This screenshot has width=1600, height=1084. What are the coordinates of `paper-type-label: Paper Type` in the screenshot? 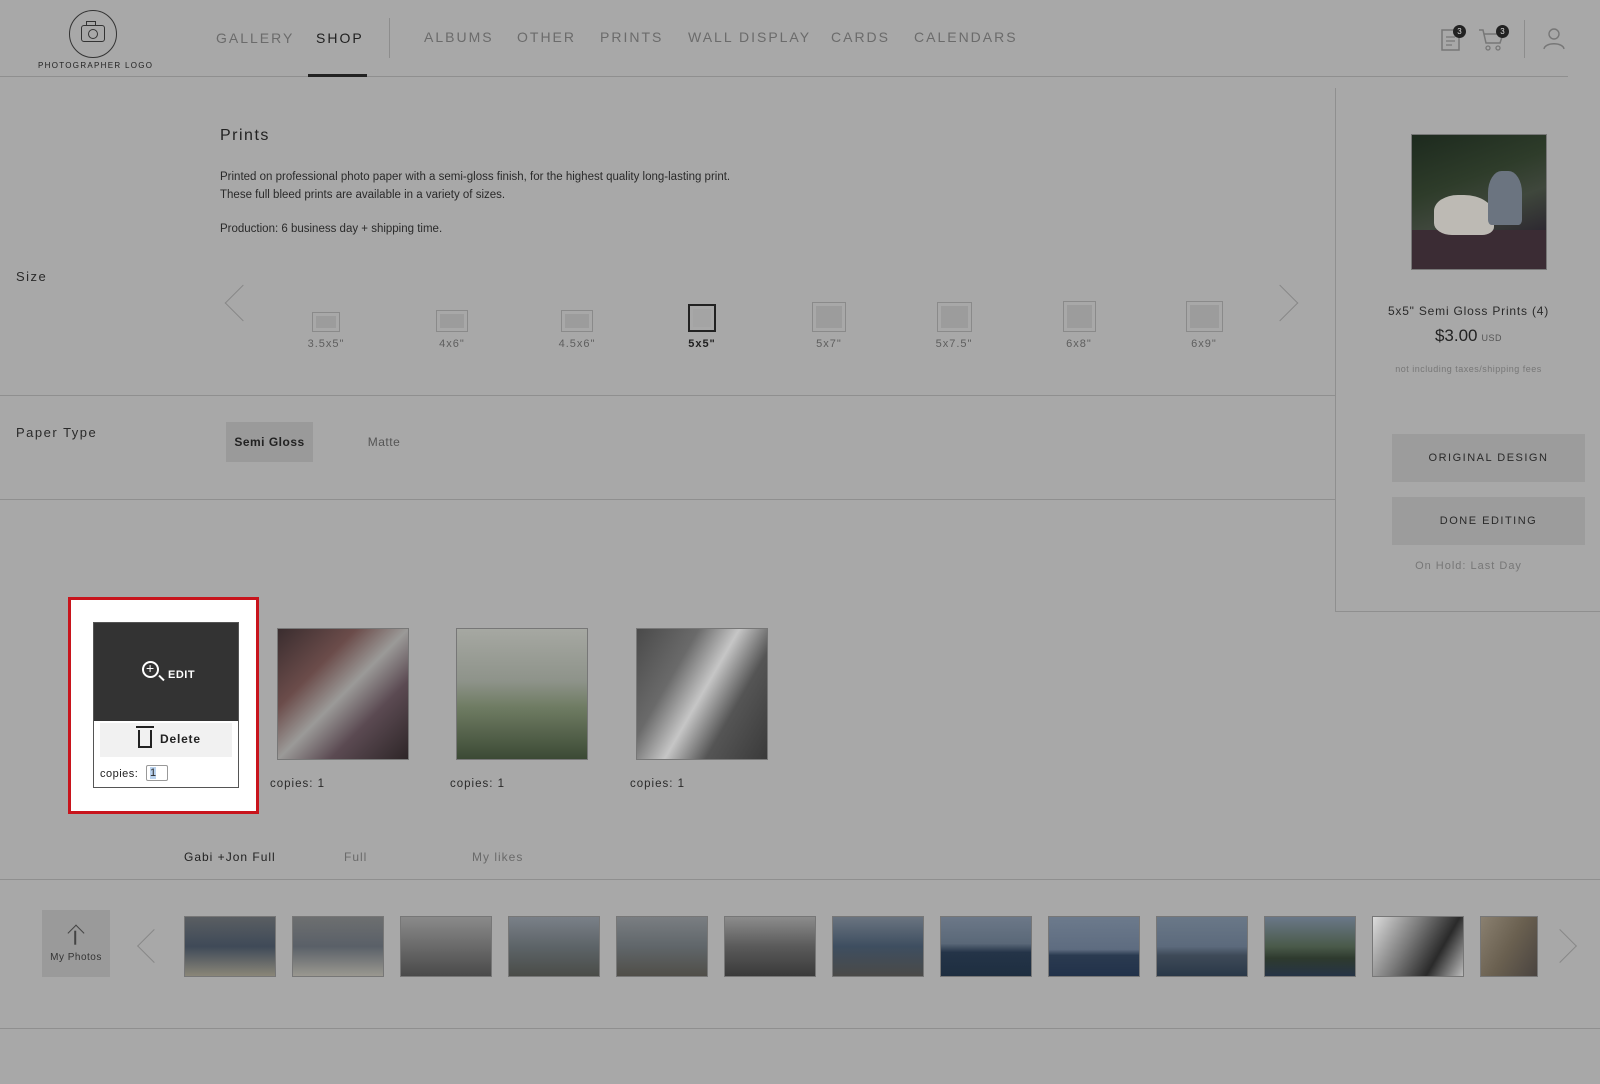 It's located at (57, 432).